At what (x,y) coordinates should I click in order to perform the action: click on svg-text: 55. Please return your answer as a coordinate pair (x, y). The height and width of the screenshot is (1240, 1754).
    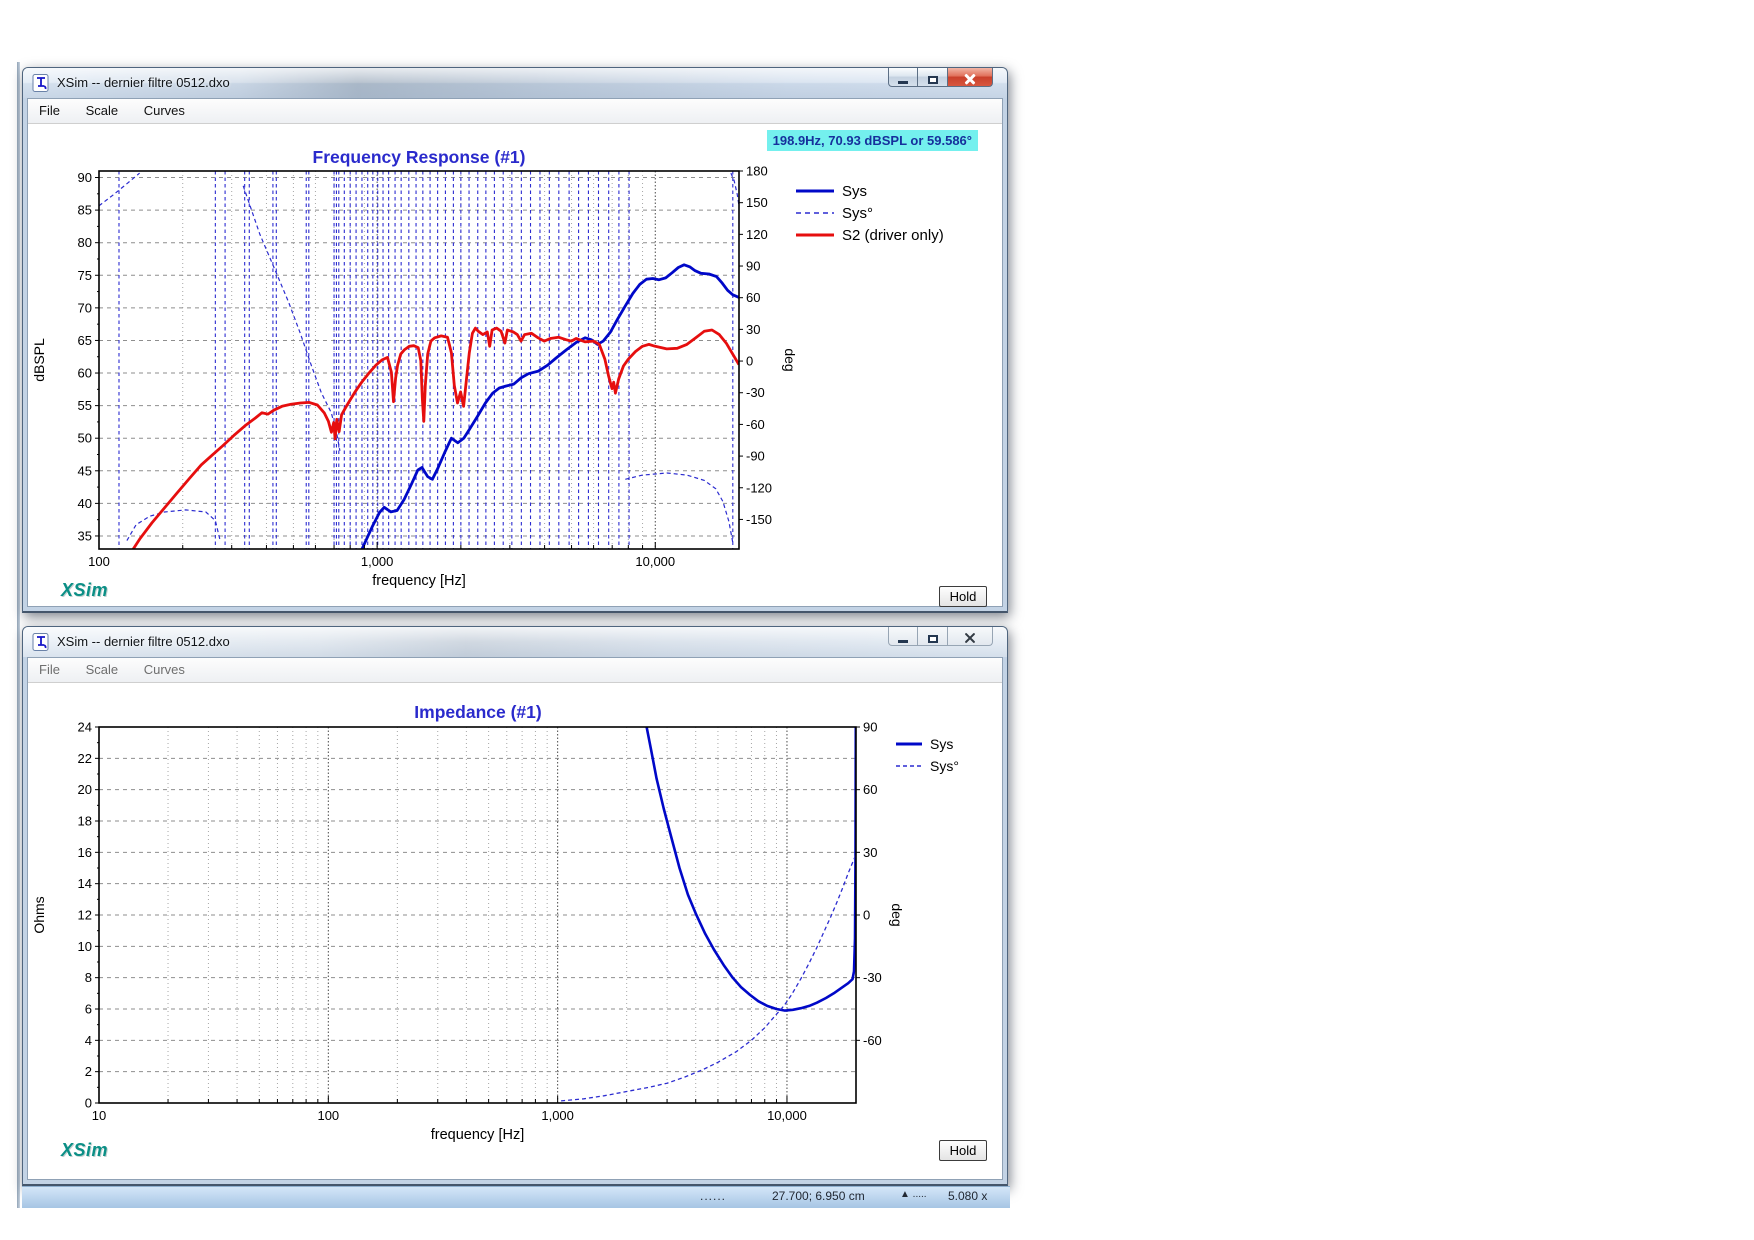
    Looking at the image, I should click on (85, 405).